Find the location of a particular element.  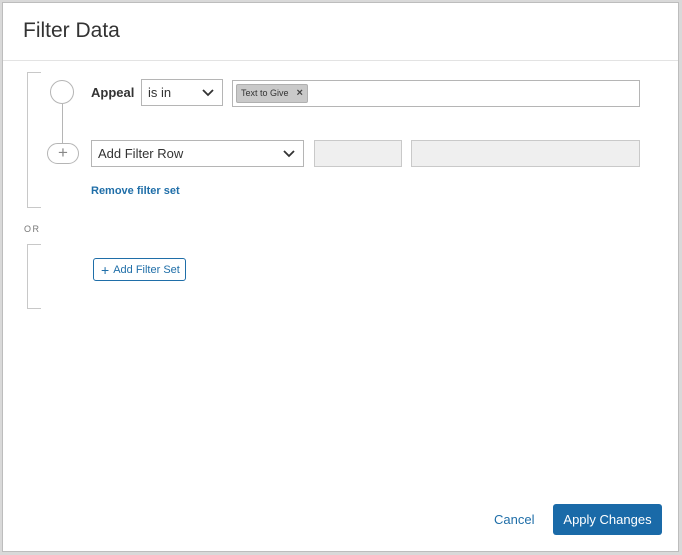

filter-values-input: Text to Give × is located at coordinates (436, 93).